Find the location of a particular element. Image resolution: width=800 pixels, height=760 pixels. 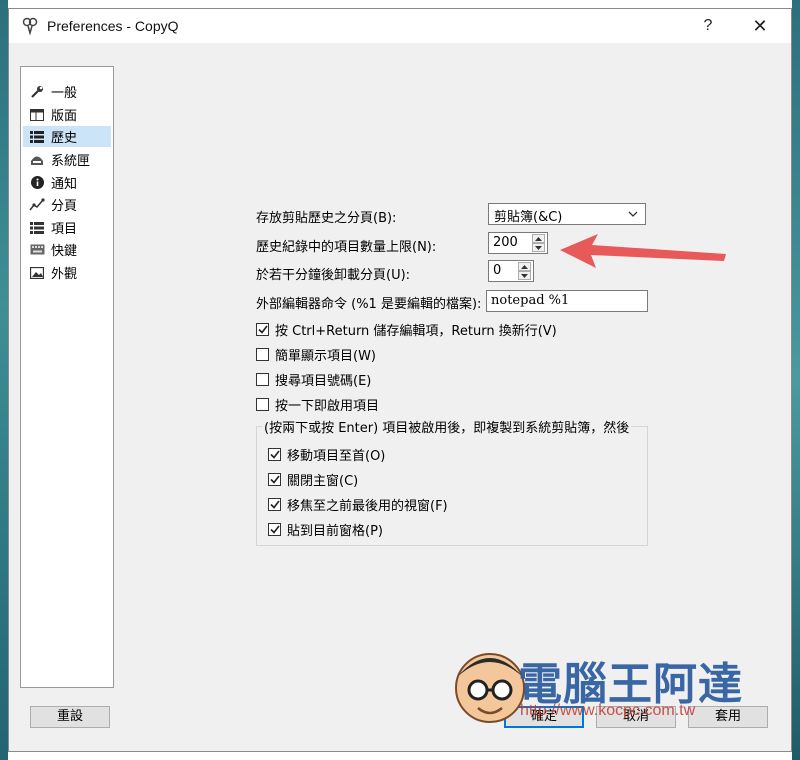

editor-command-input: notepad %1 is located at coordinates (567, 301).